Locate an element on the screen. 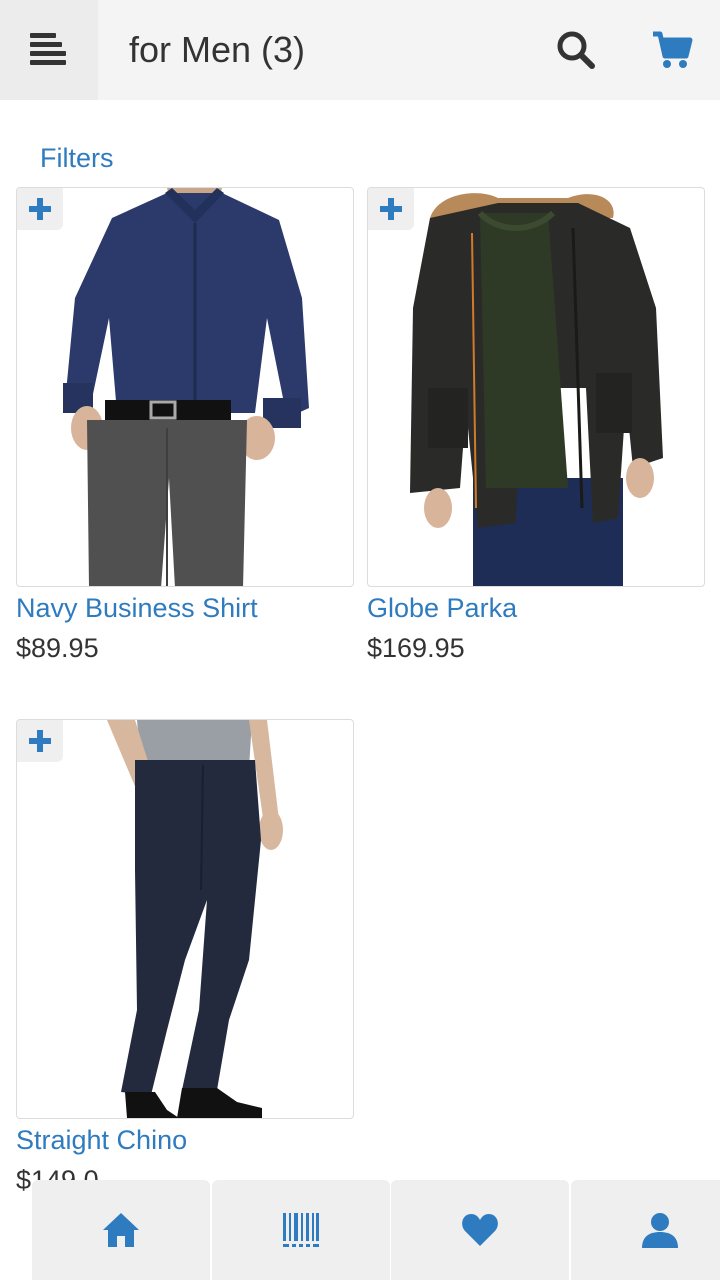 The width and height of the screenshot is (720, 1280). product-name: Navy Business Shirt is located at coordinates (185, 608).